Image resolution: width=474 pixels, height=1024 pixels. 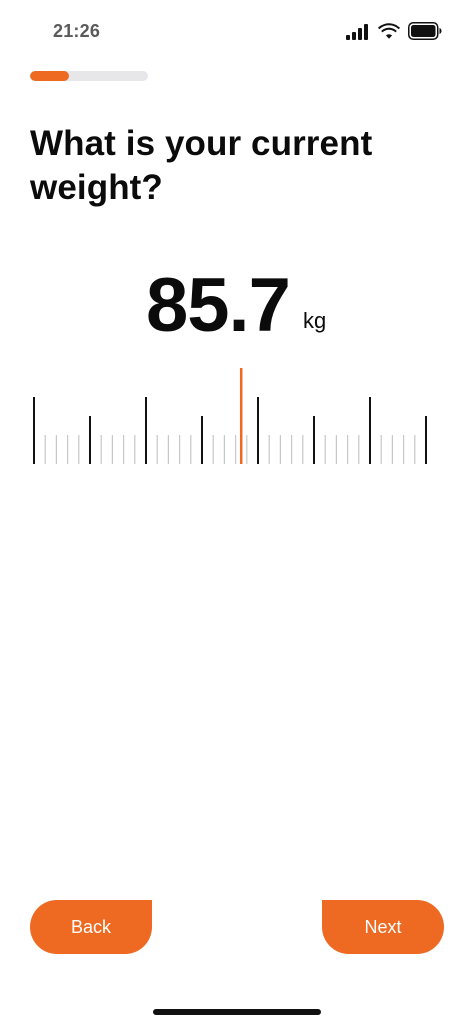 What do you see at coordinates (389, 31) in the screenshot?
I see `wifi-icon` at bounding box center [389, 31].